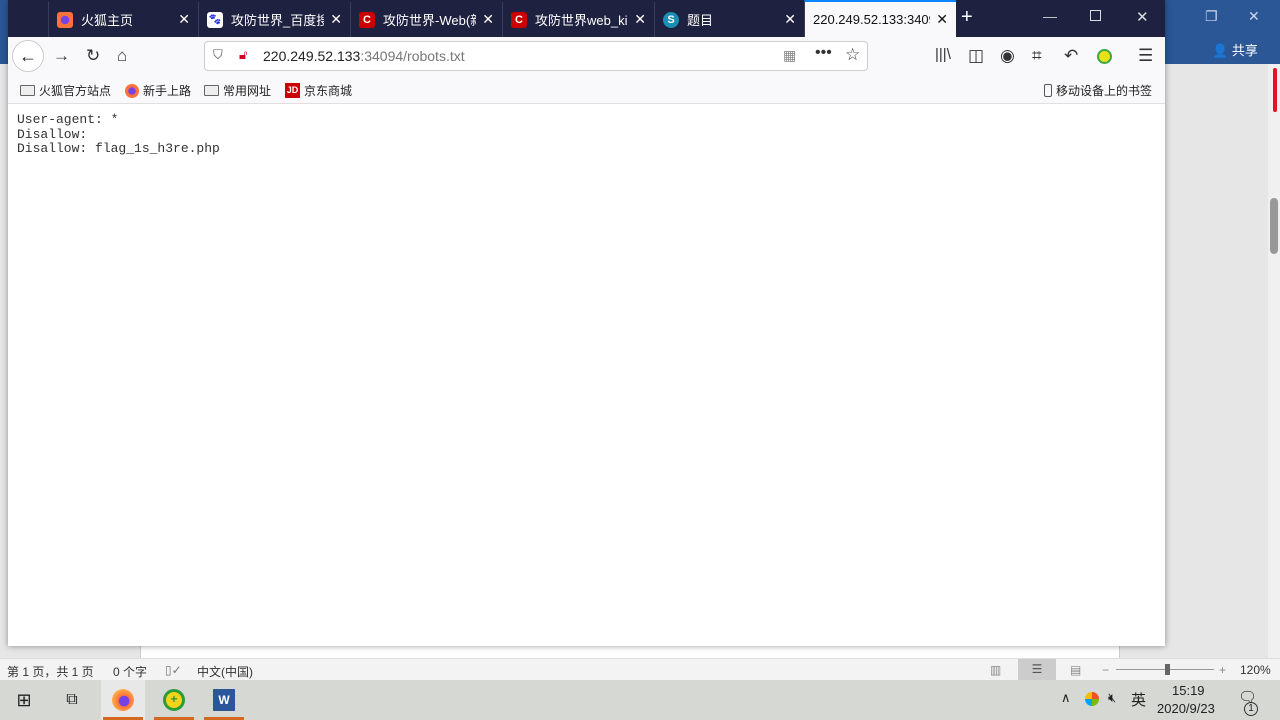  What do you see at coordinates (215, 19) in the screenshot?
I see `baidu-icon: 🐾︎` at bounding box center [215, 19].